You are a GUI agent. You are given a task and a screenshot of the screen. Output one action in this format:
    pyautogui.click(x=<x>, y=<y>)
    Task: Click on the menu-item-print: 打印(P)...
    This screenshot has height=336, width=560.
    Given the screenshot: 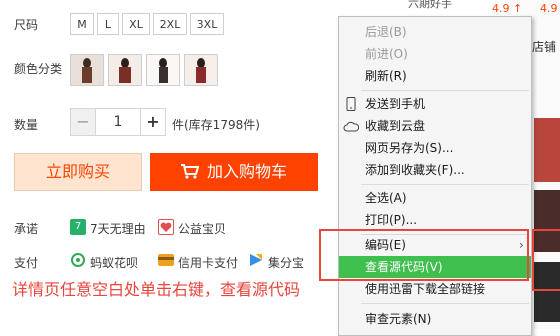 What is the action you would take?
    pyautogui.click(x=435, y=220)
    